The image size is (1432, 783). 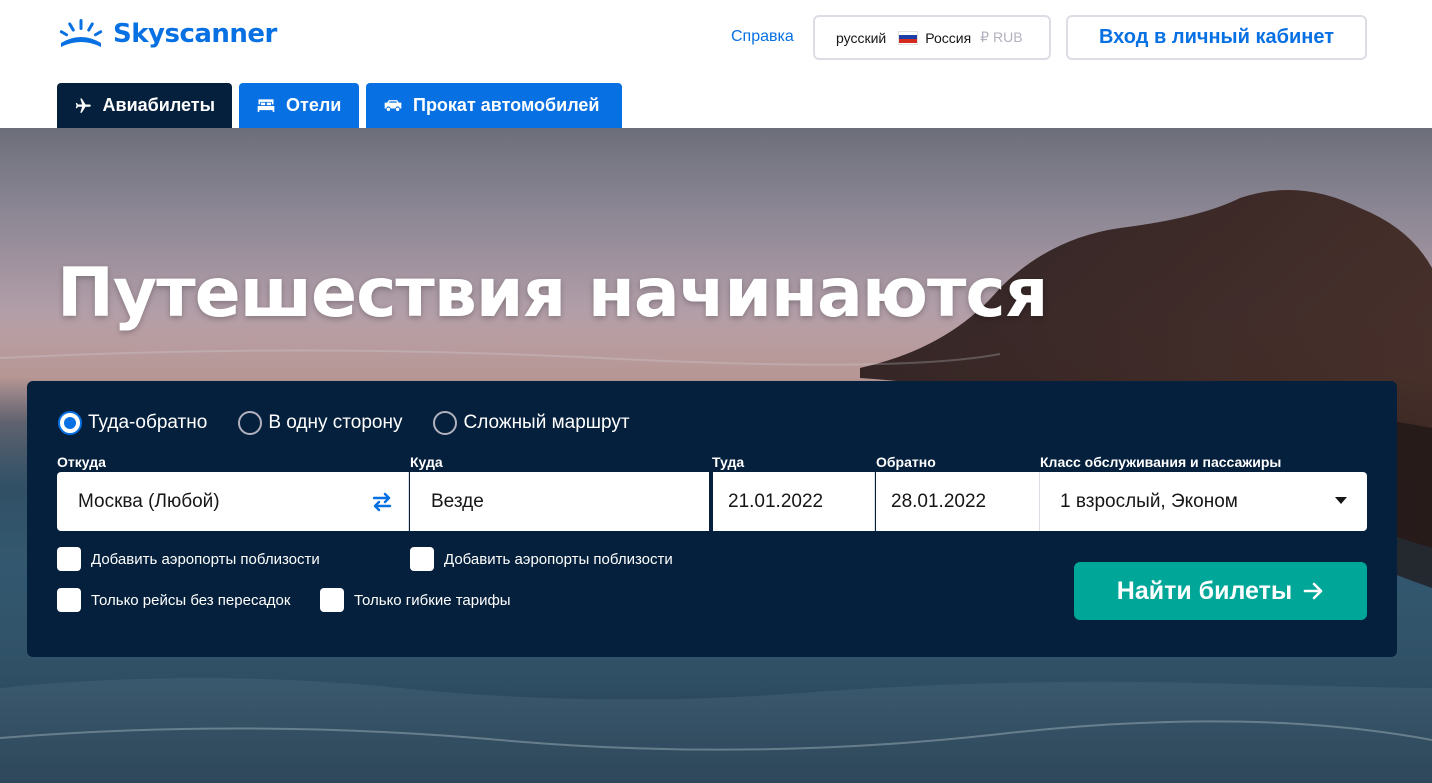 What do you see at coordinates (191, 600) in the screenshot?
I see `checkbox-label: Только рейсы без пересадок` at bounding box center [191, 600].